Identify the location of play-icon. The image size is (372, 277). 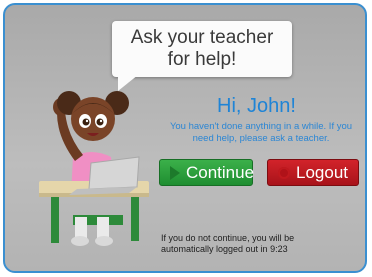
(175, 172).